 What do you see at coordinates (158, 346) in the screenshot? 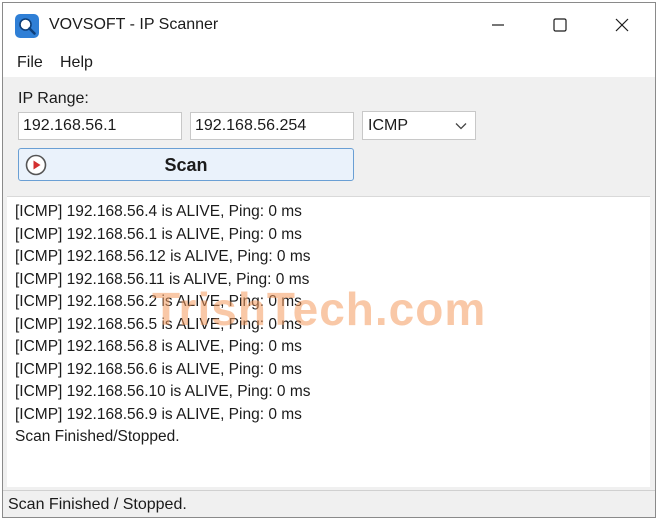
I see `log-line: [ICMP] 192.168.56.8 is ALIVE, Ping: 0 ms` at bounding box center [158, 346].